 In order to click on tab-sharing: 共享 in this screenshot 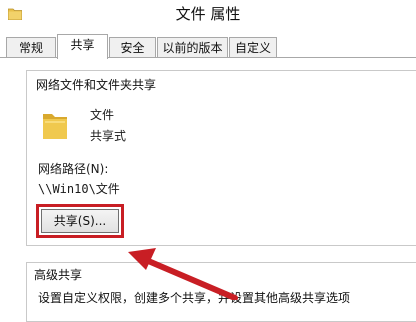, I will do `click(82, 46)`.